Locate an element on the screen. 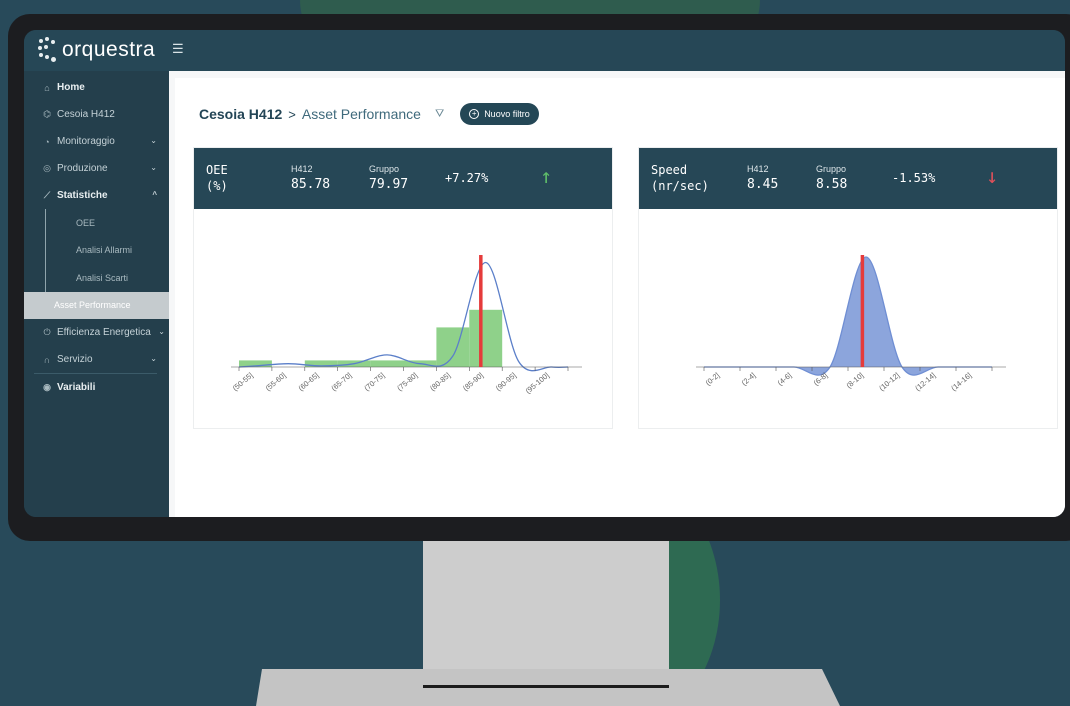 This screenshot has width=1070, height=706. sidebar-item-label: Statistiche is located at coordinates (82, 195).